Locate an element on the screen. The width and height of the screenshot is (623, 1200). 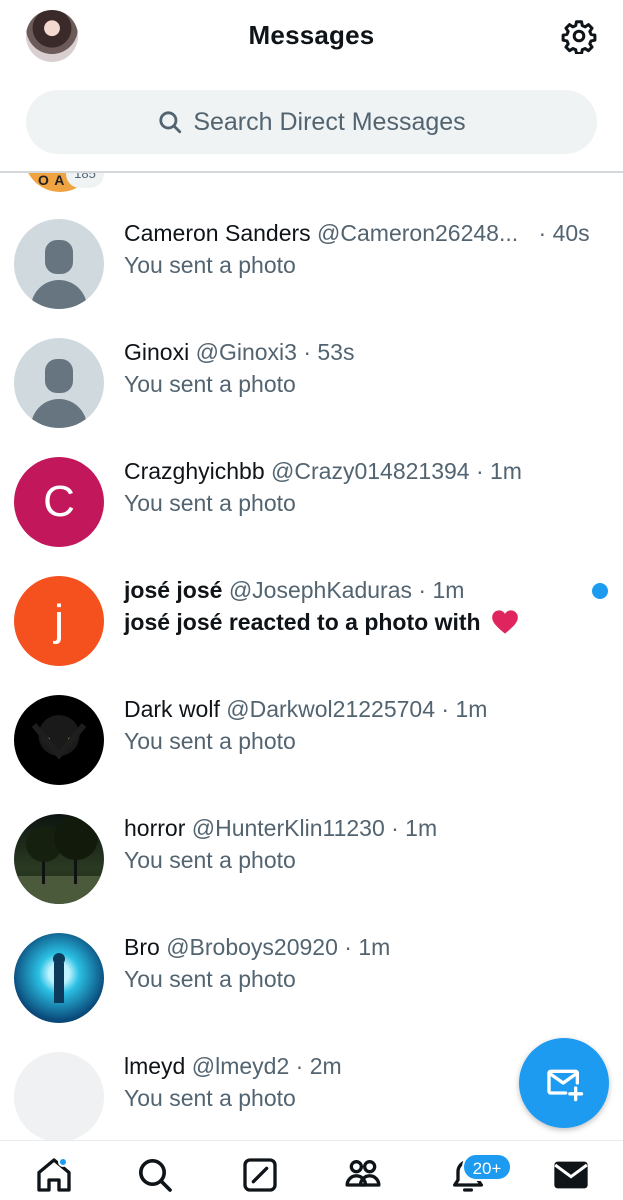
conversation-preview-text: josé josé reacted to a photo with is located at coordinates (302, 622).